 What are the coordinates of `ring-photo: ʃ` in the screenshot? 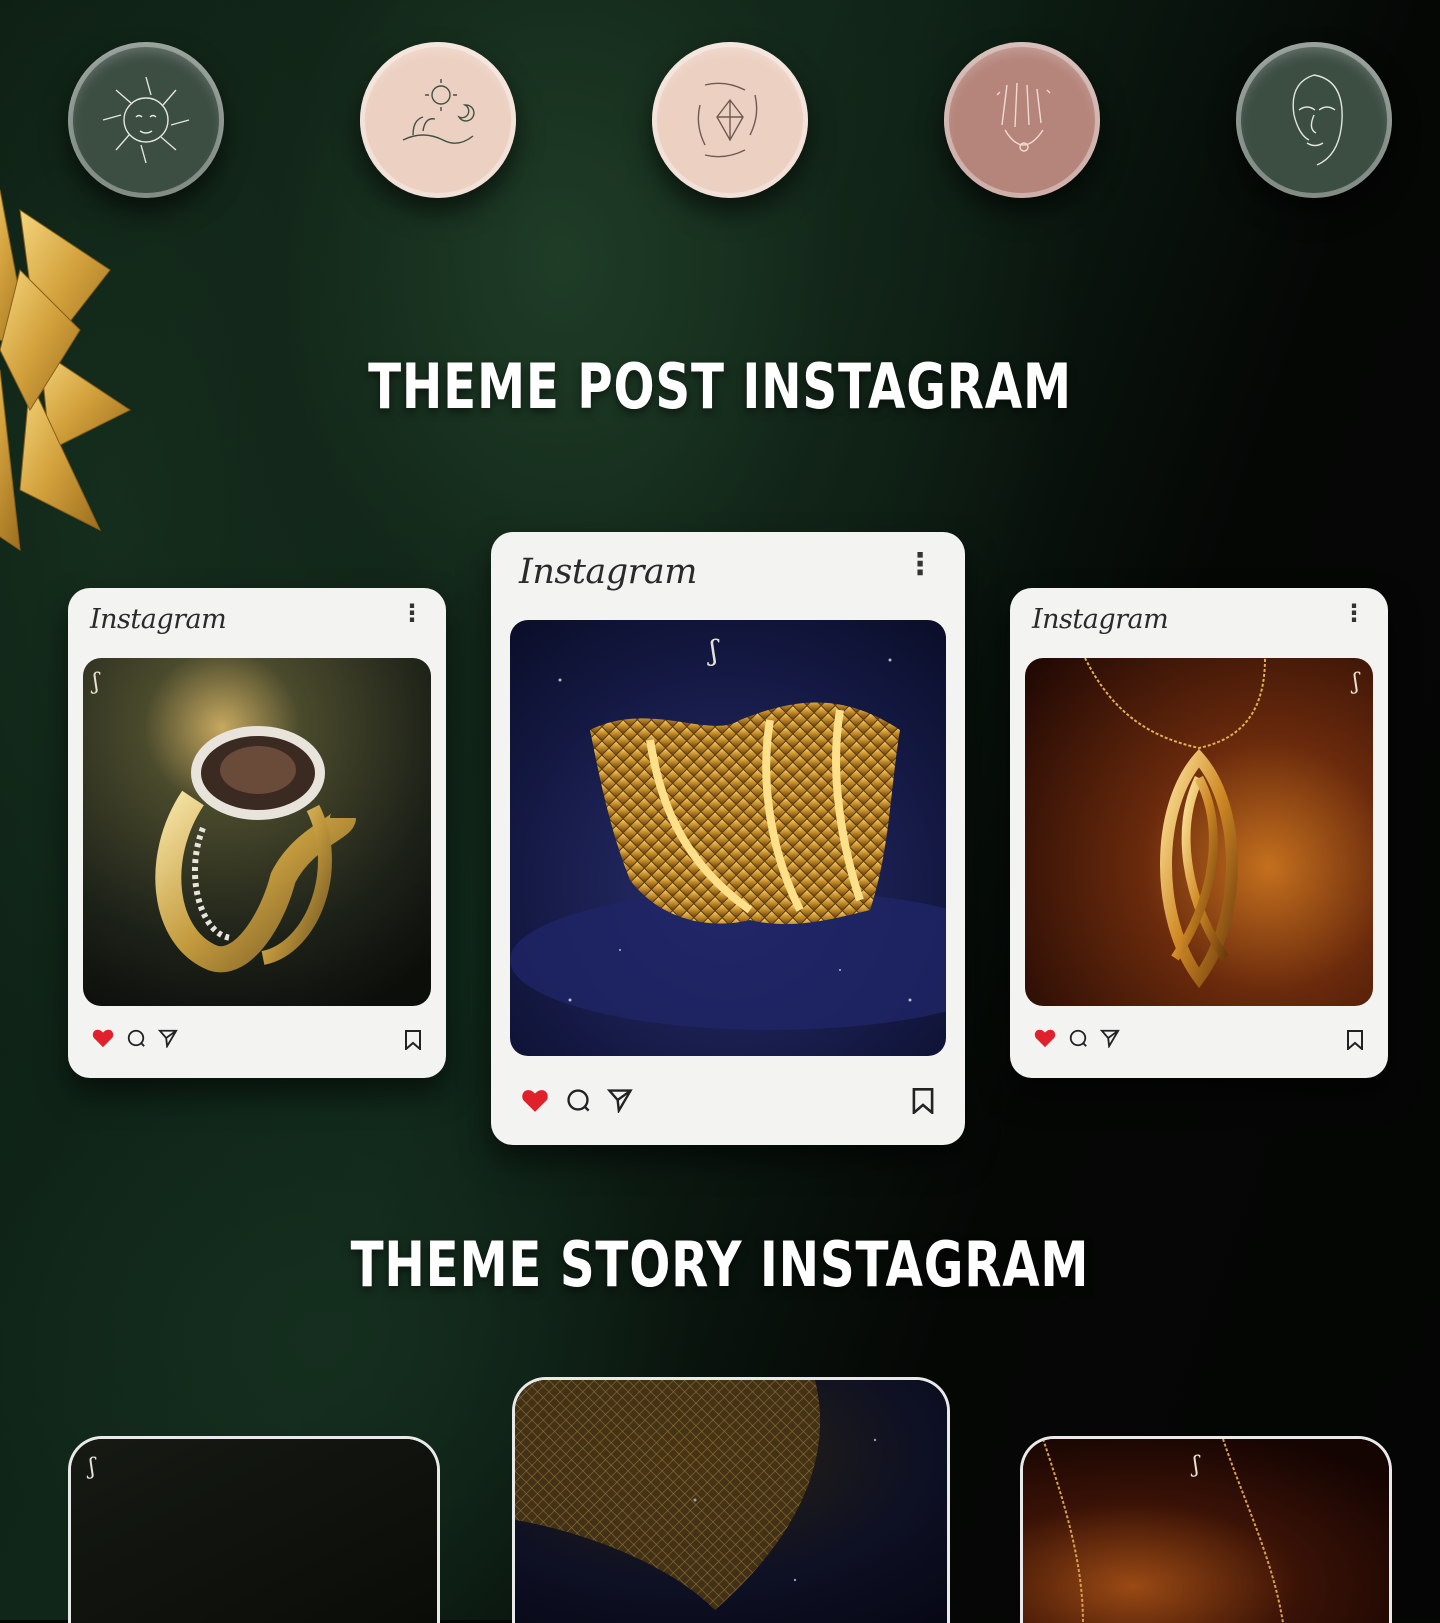 It's located at (257, 832).